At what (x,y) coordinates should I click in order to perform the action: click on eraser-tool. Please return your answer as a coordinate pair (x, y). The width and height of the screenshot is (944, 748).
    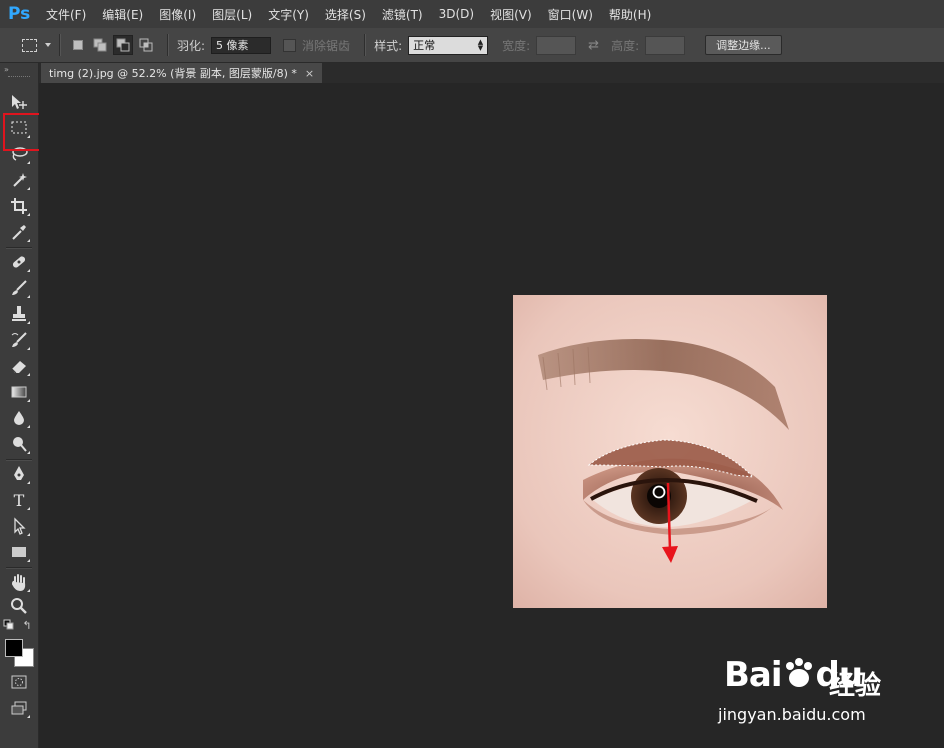
    Looking at the image, I should click on (19, 366).